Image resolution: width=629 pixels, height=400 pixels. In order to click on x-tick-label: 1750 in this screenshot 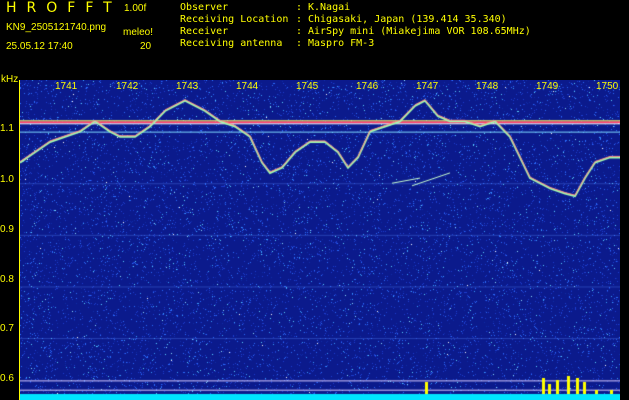, I will do `click(607, 86)`.